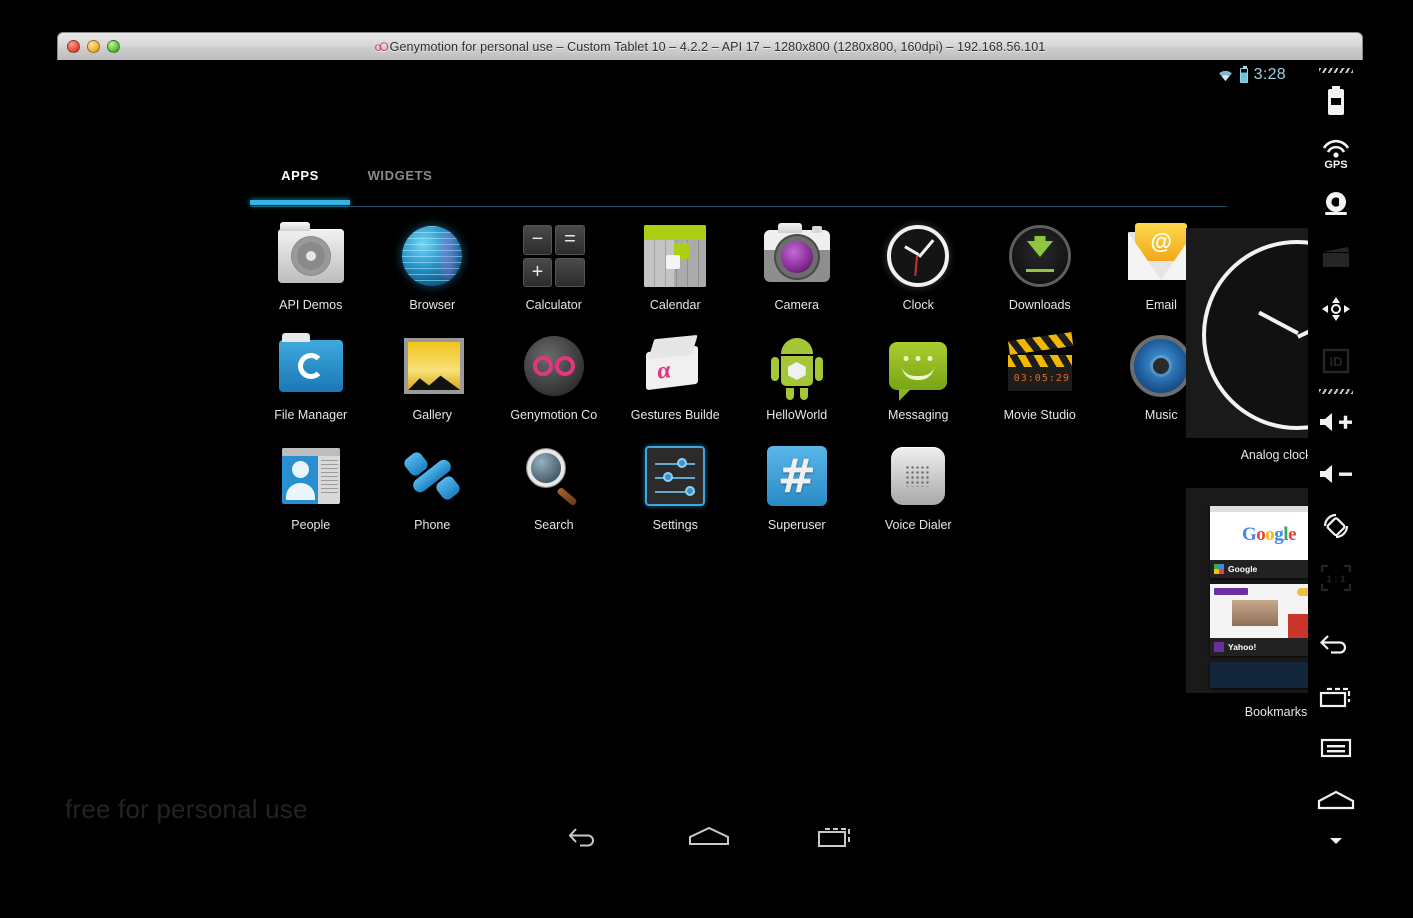 This screenshot has width=1413, height=918. I want to click on rotate-tool, so click(1335, 526).